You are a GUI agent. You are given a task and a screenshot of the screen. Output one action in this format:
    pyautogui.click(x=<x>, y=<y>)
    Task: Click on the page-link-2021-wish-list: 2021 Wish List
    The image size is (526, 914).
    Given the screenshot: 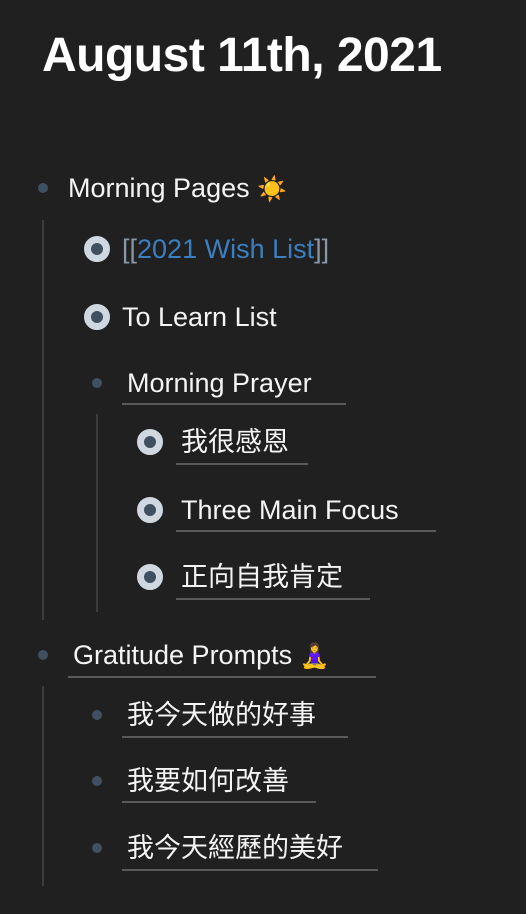 What is the action you would take?
    pyautogui.click(x=225, y=249)
    